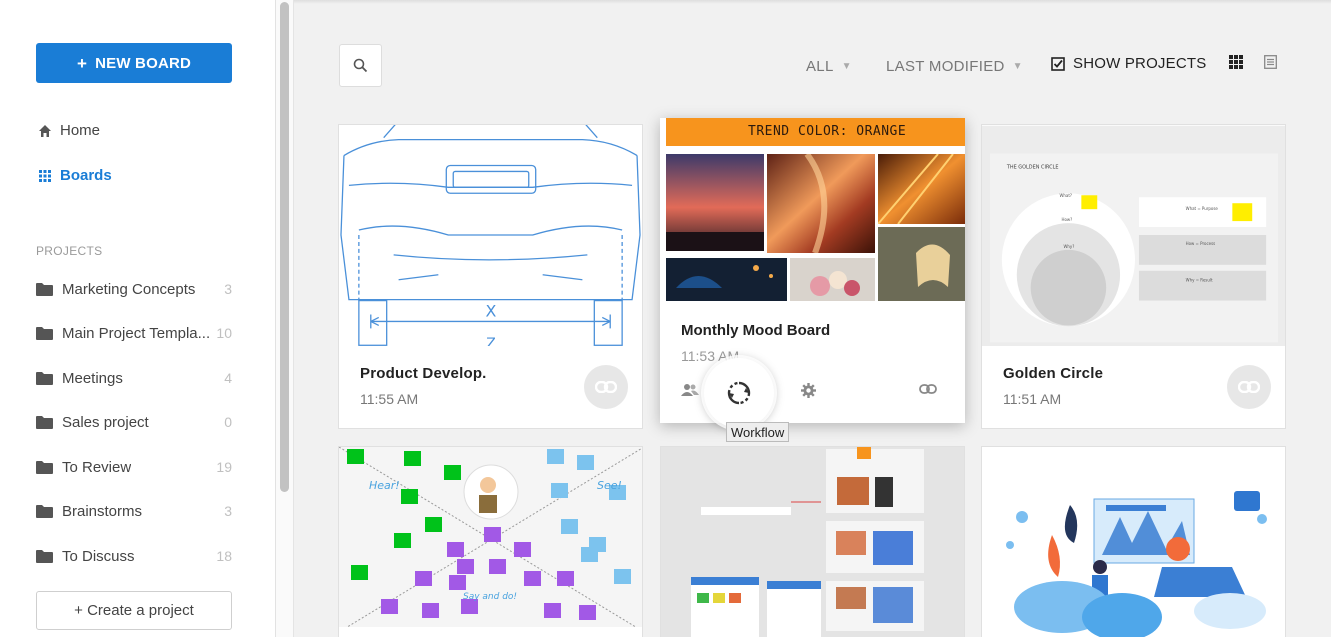  I want to click on project-item: Marketing Concepts 3, so click(134, 289).